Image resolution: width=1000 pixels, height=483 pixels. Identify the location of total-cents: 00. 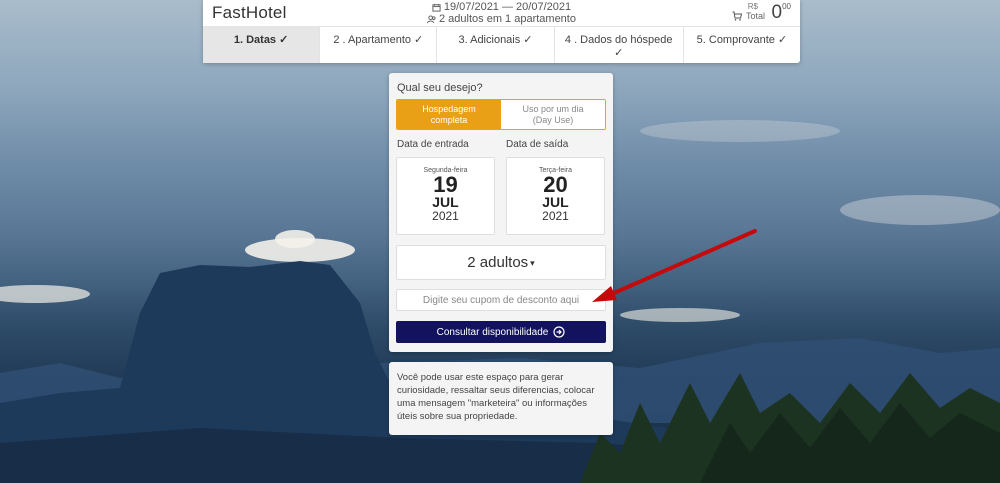
(786, 6).